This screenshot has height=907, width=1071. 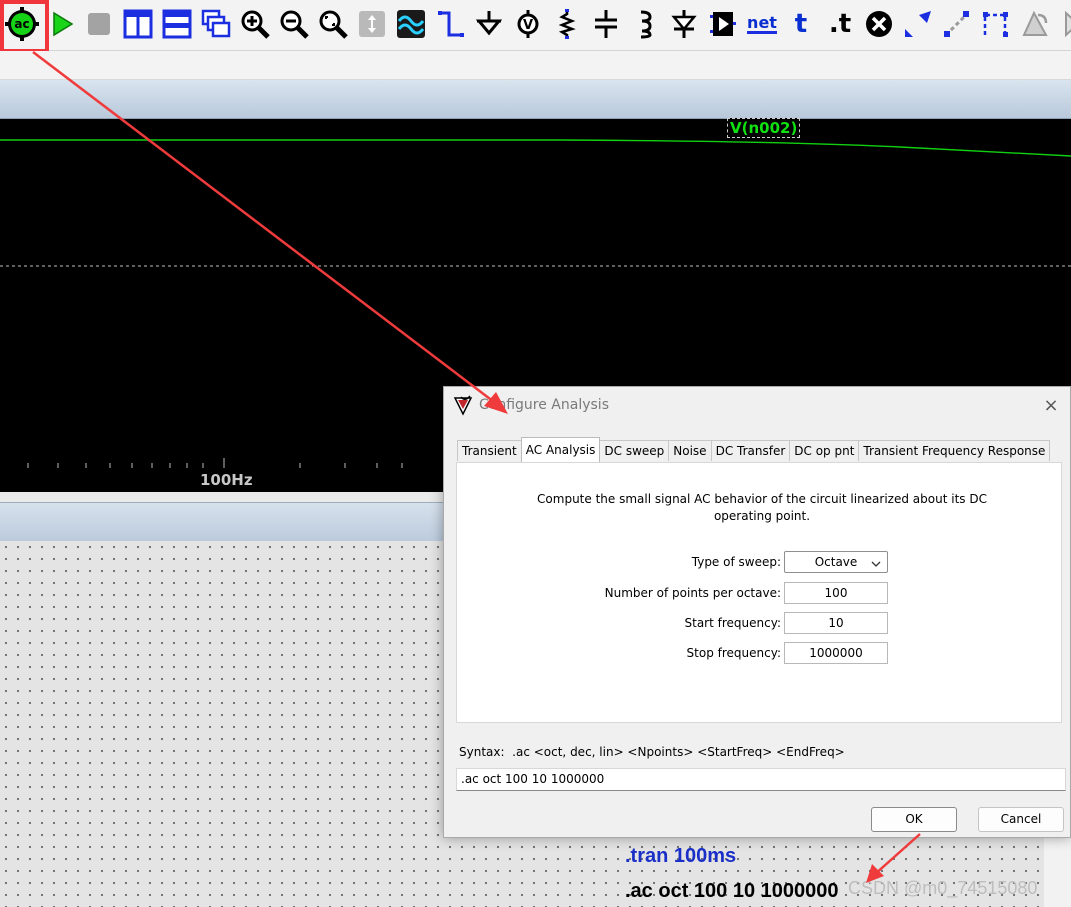 I want to click on dialog-title: Configure Analysis, so click(x=544, y=405).